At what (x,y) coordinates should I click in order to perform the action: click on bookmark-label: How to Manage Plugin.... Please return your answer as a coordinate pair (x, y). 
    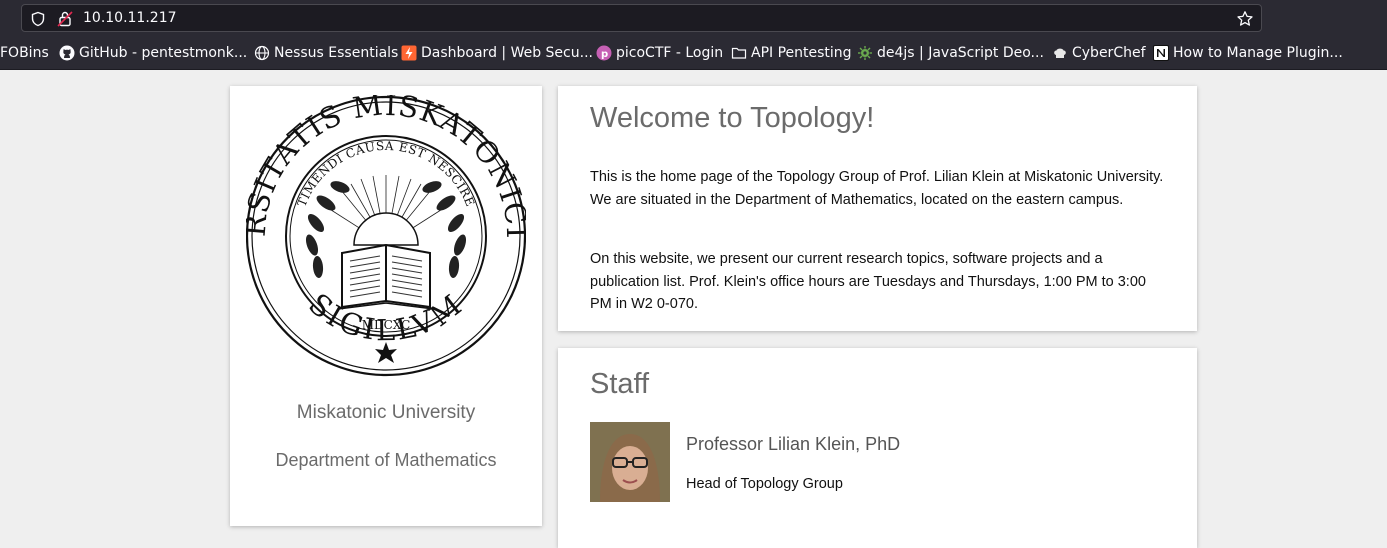
    Looking at the image, I should click on (1258, 53).